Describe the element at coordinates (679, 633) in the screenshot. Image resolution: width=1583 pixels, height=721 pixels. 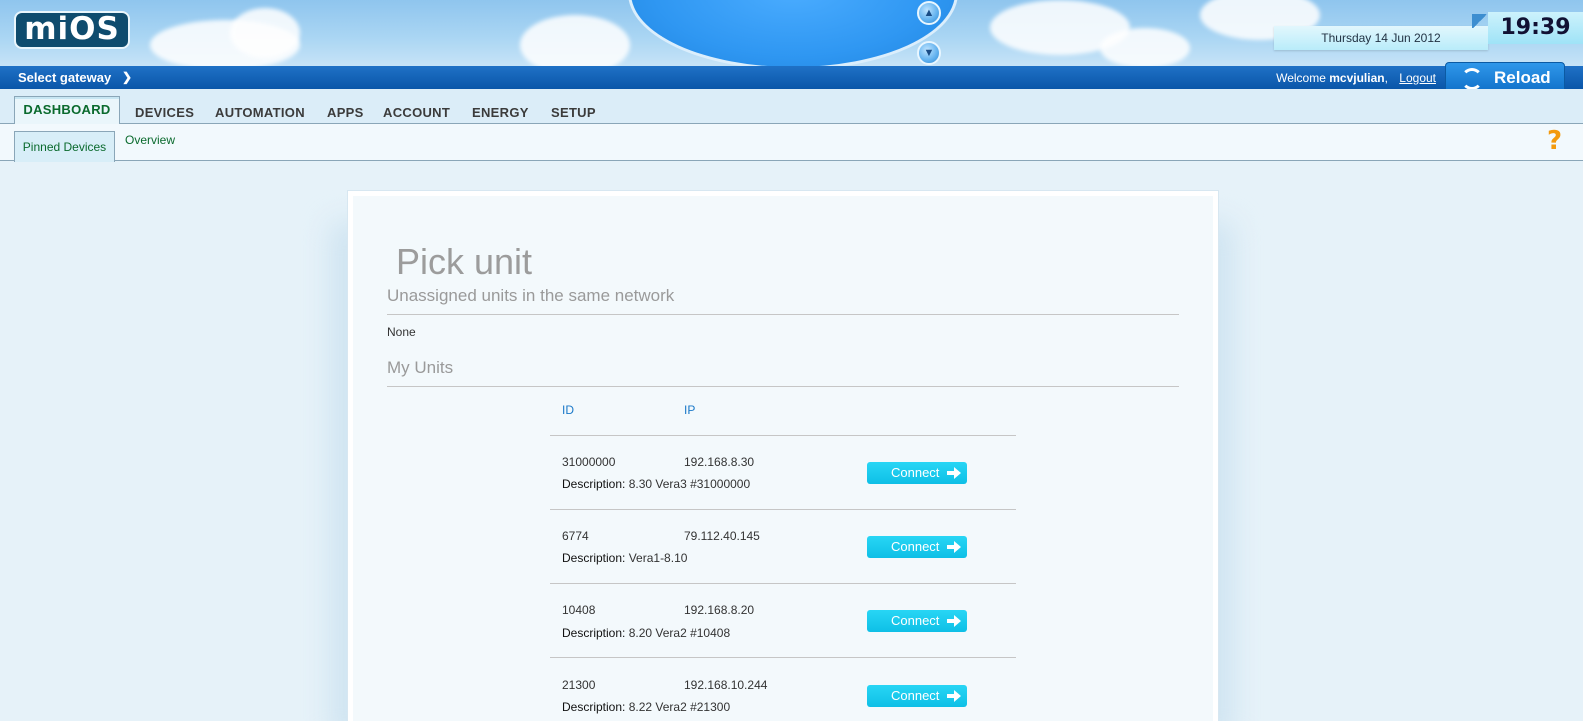
I see `description-value: 8.20 Vera2 #10408` at that location.